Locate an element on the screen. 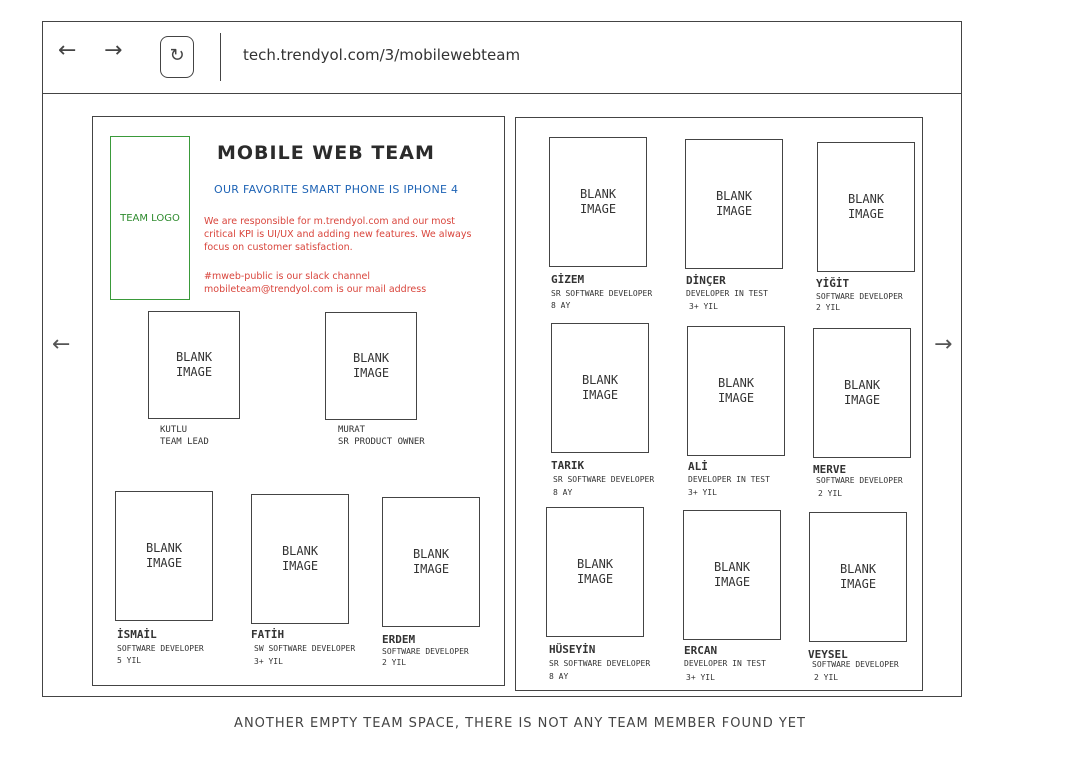  slack-channel-text: #mweb-public is our slack channel is located at coordinates (287, 276).